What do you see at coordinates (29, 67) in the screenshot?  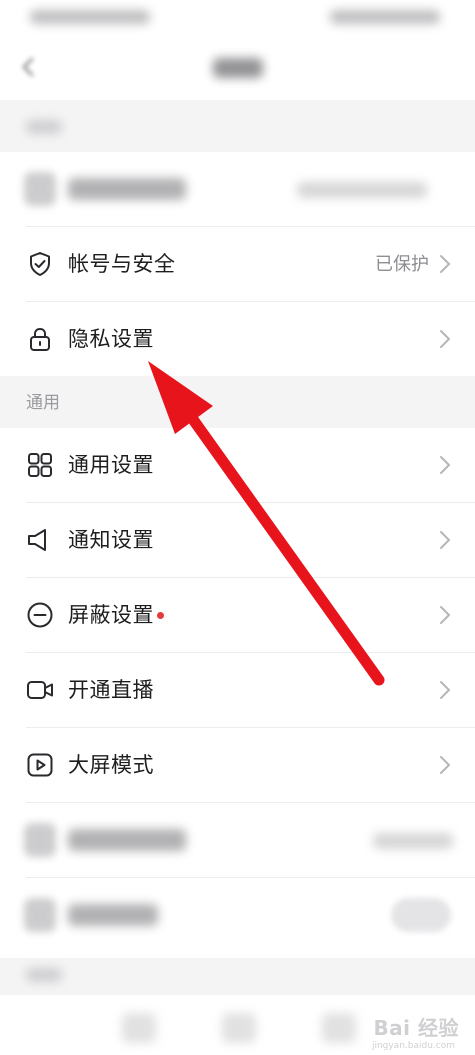 I see `back-arrow-icon` at bounding box center [29, 67].